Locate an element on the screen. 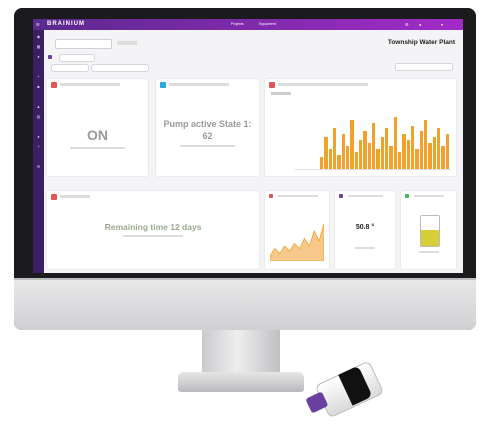 The image size is (487, 430). tank-fill is located at coordinates (430, 237).